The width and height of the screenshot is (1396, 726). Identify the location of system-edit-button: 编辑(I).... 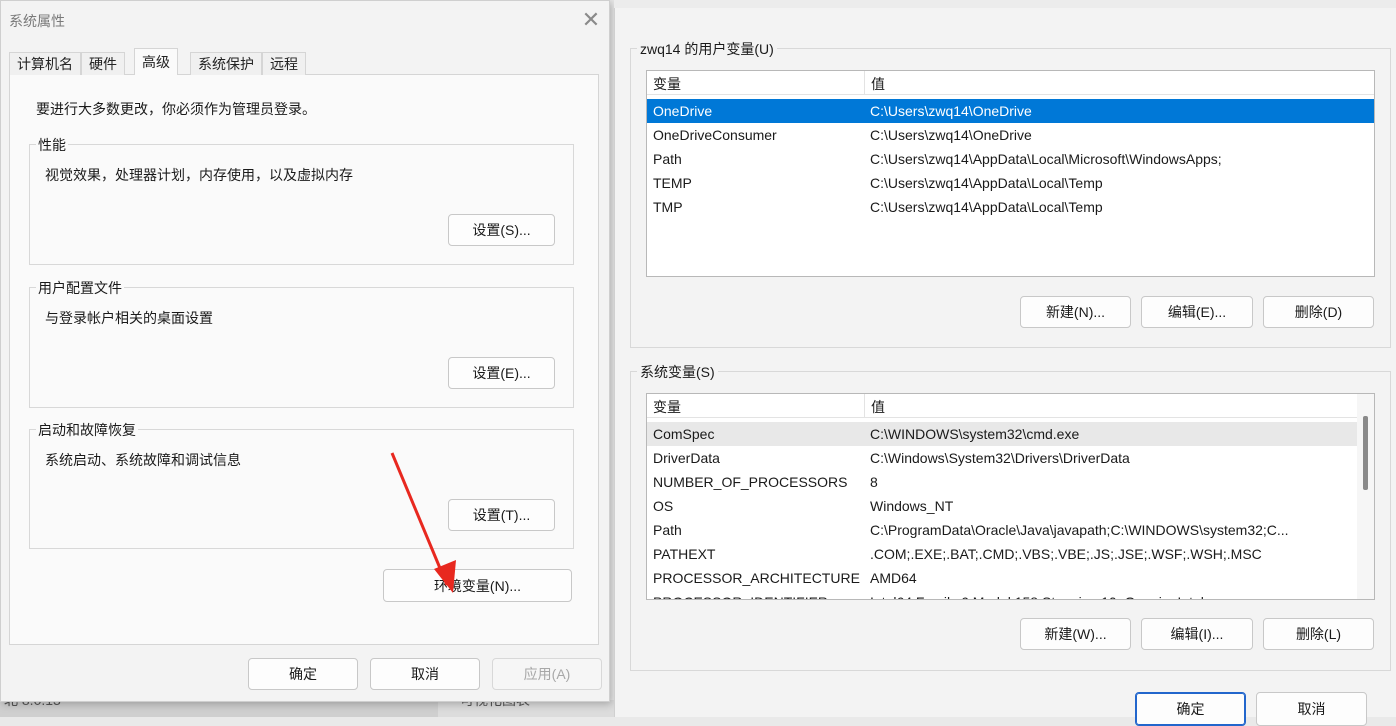
(1197, 634).